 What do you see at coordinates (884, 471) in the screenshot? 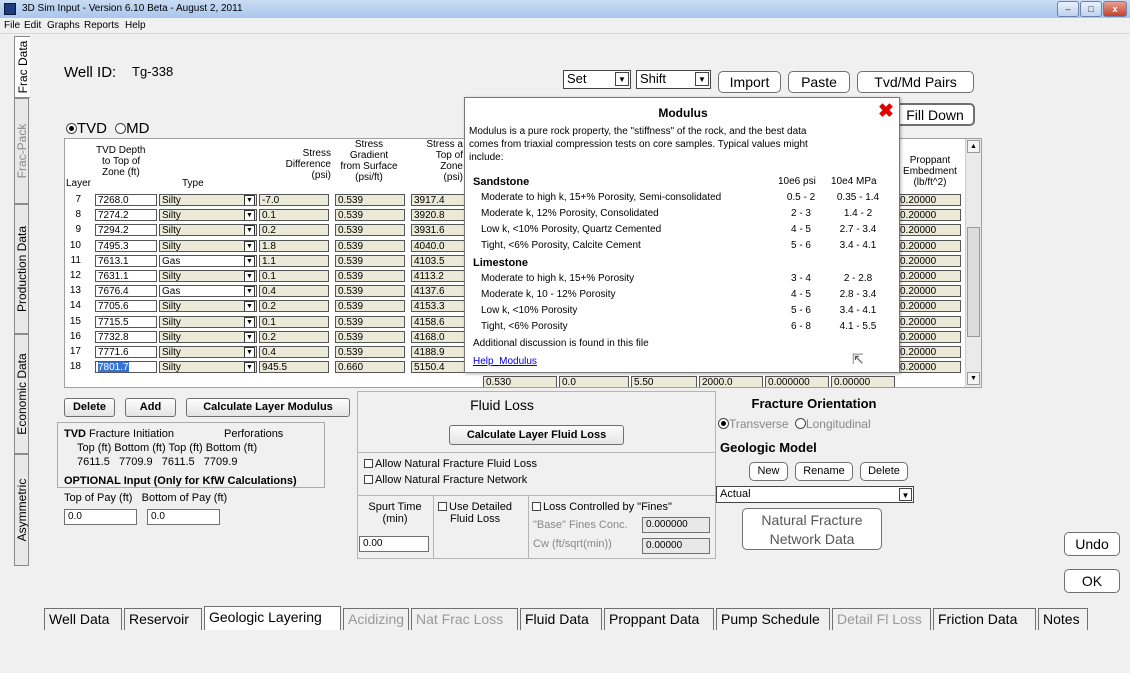
I see `geo-model-delete-button: Delete` at bounding box center [884, 471].